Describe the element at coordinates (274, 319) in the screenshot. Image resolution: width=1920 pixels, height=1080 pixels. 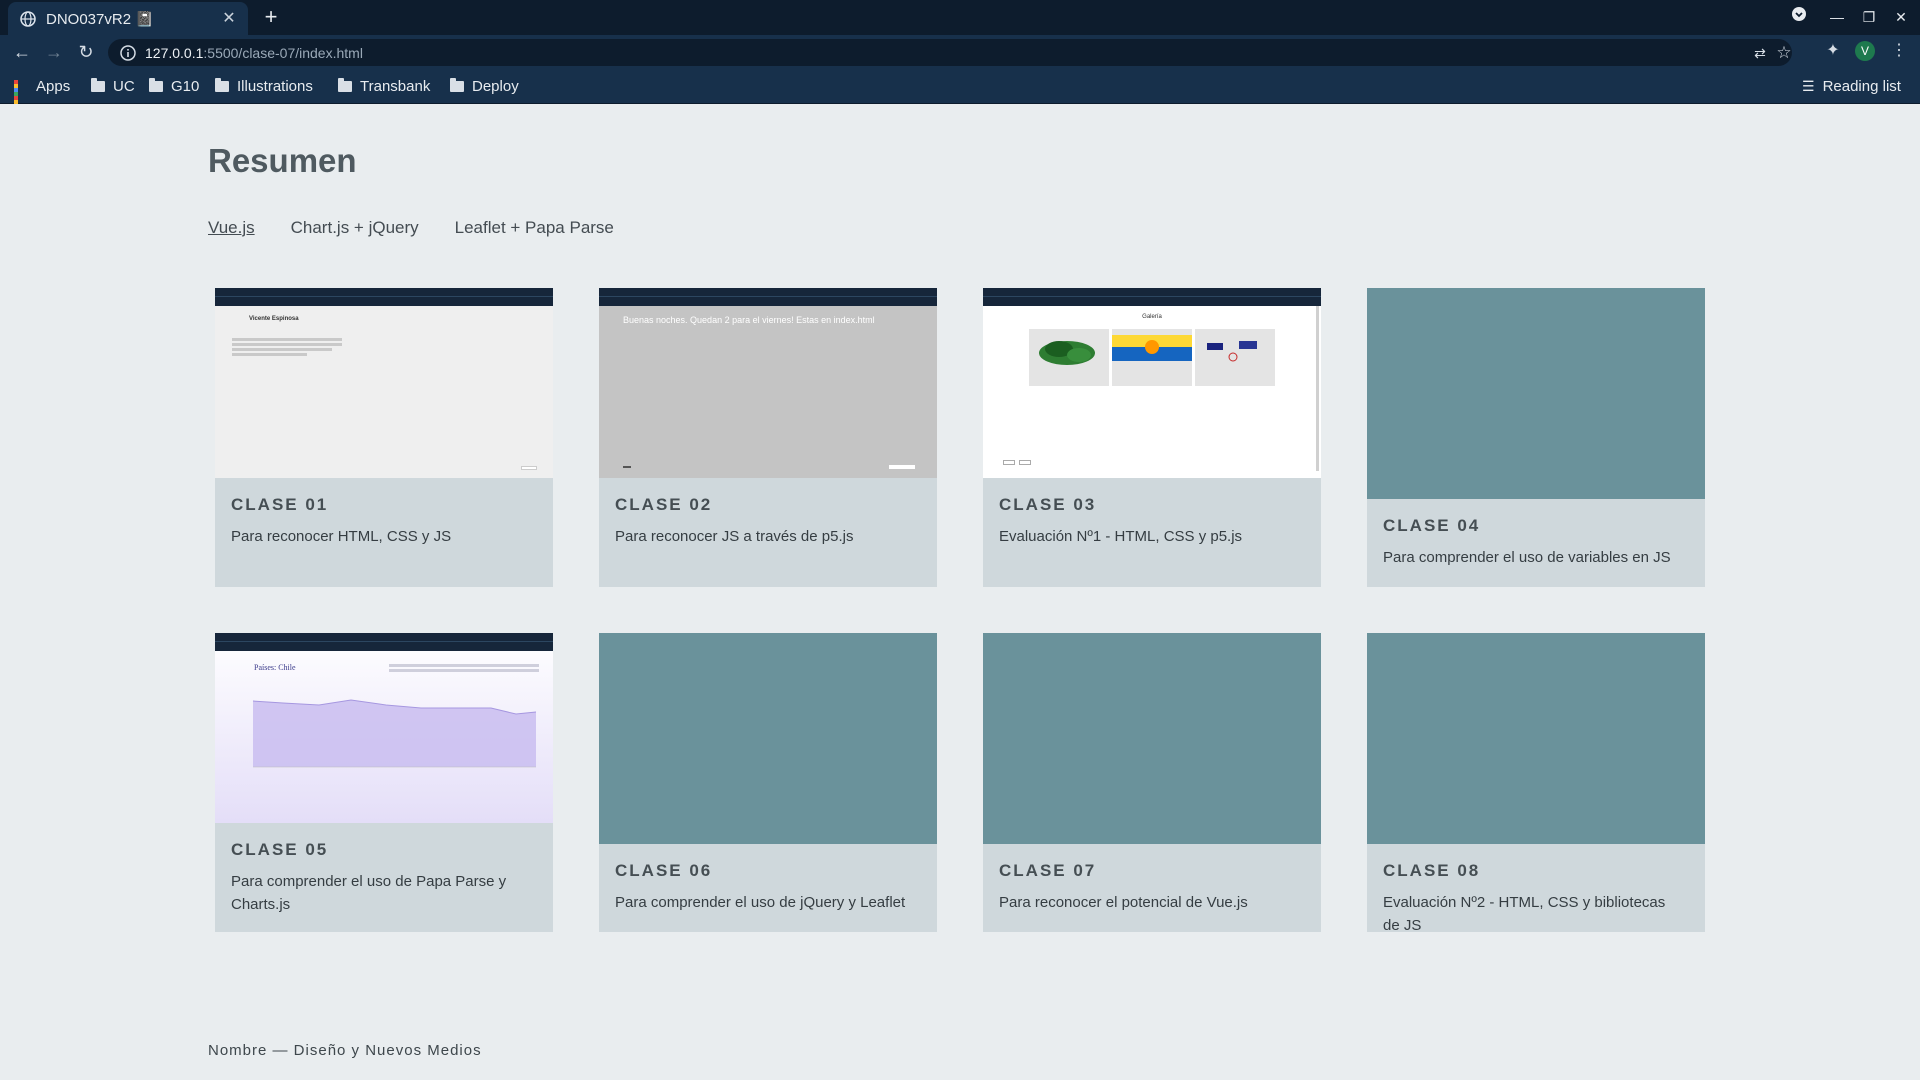
I see `thumb-heading: Vicente Espinosa` at that location.